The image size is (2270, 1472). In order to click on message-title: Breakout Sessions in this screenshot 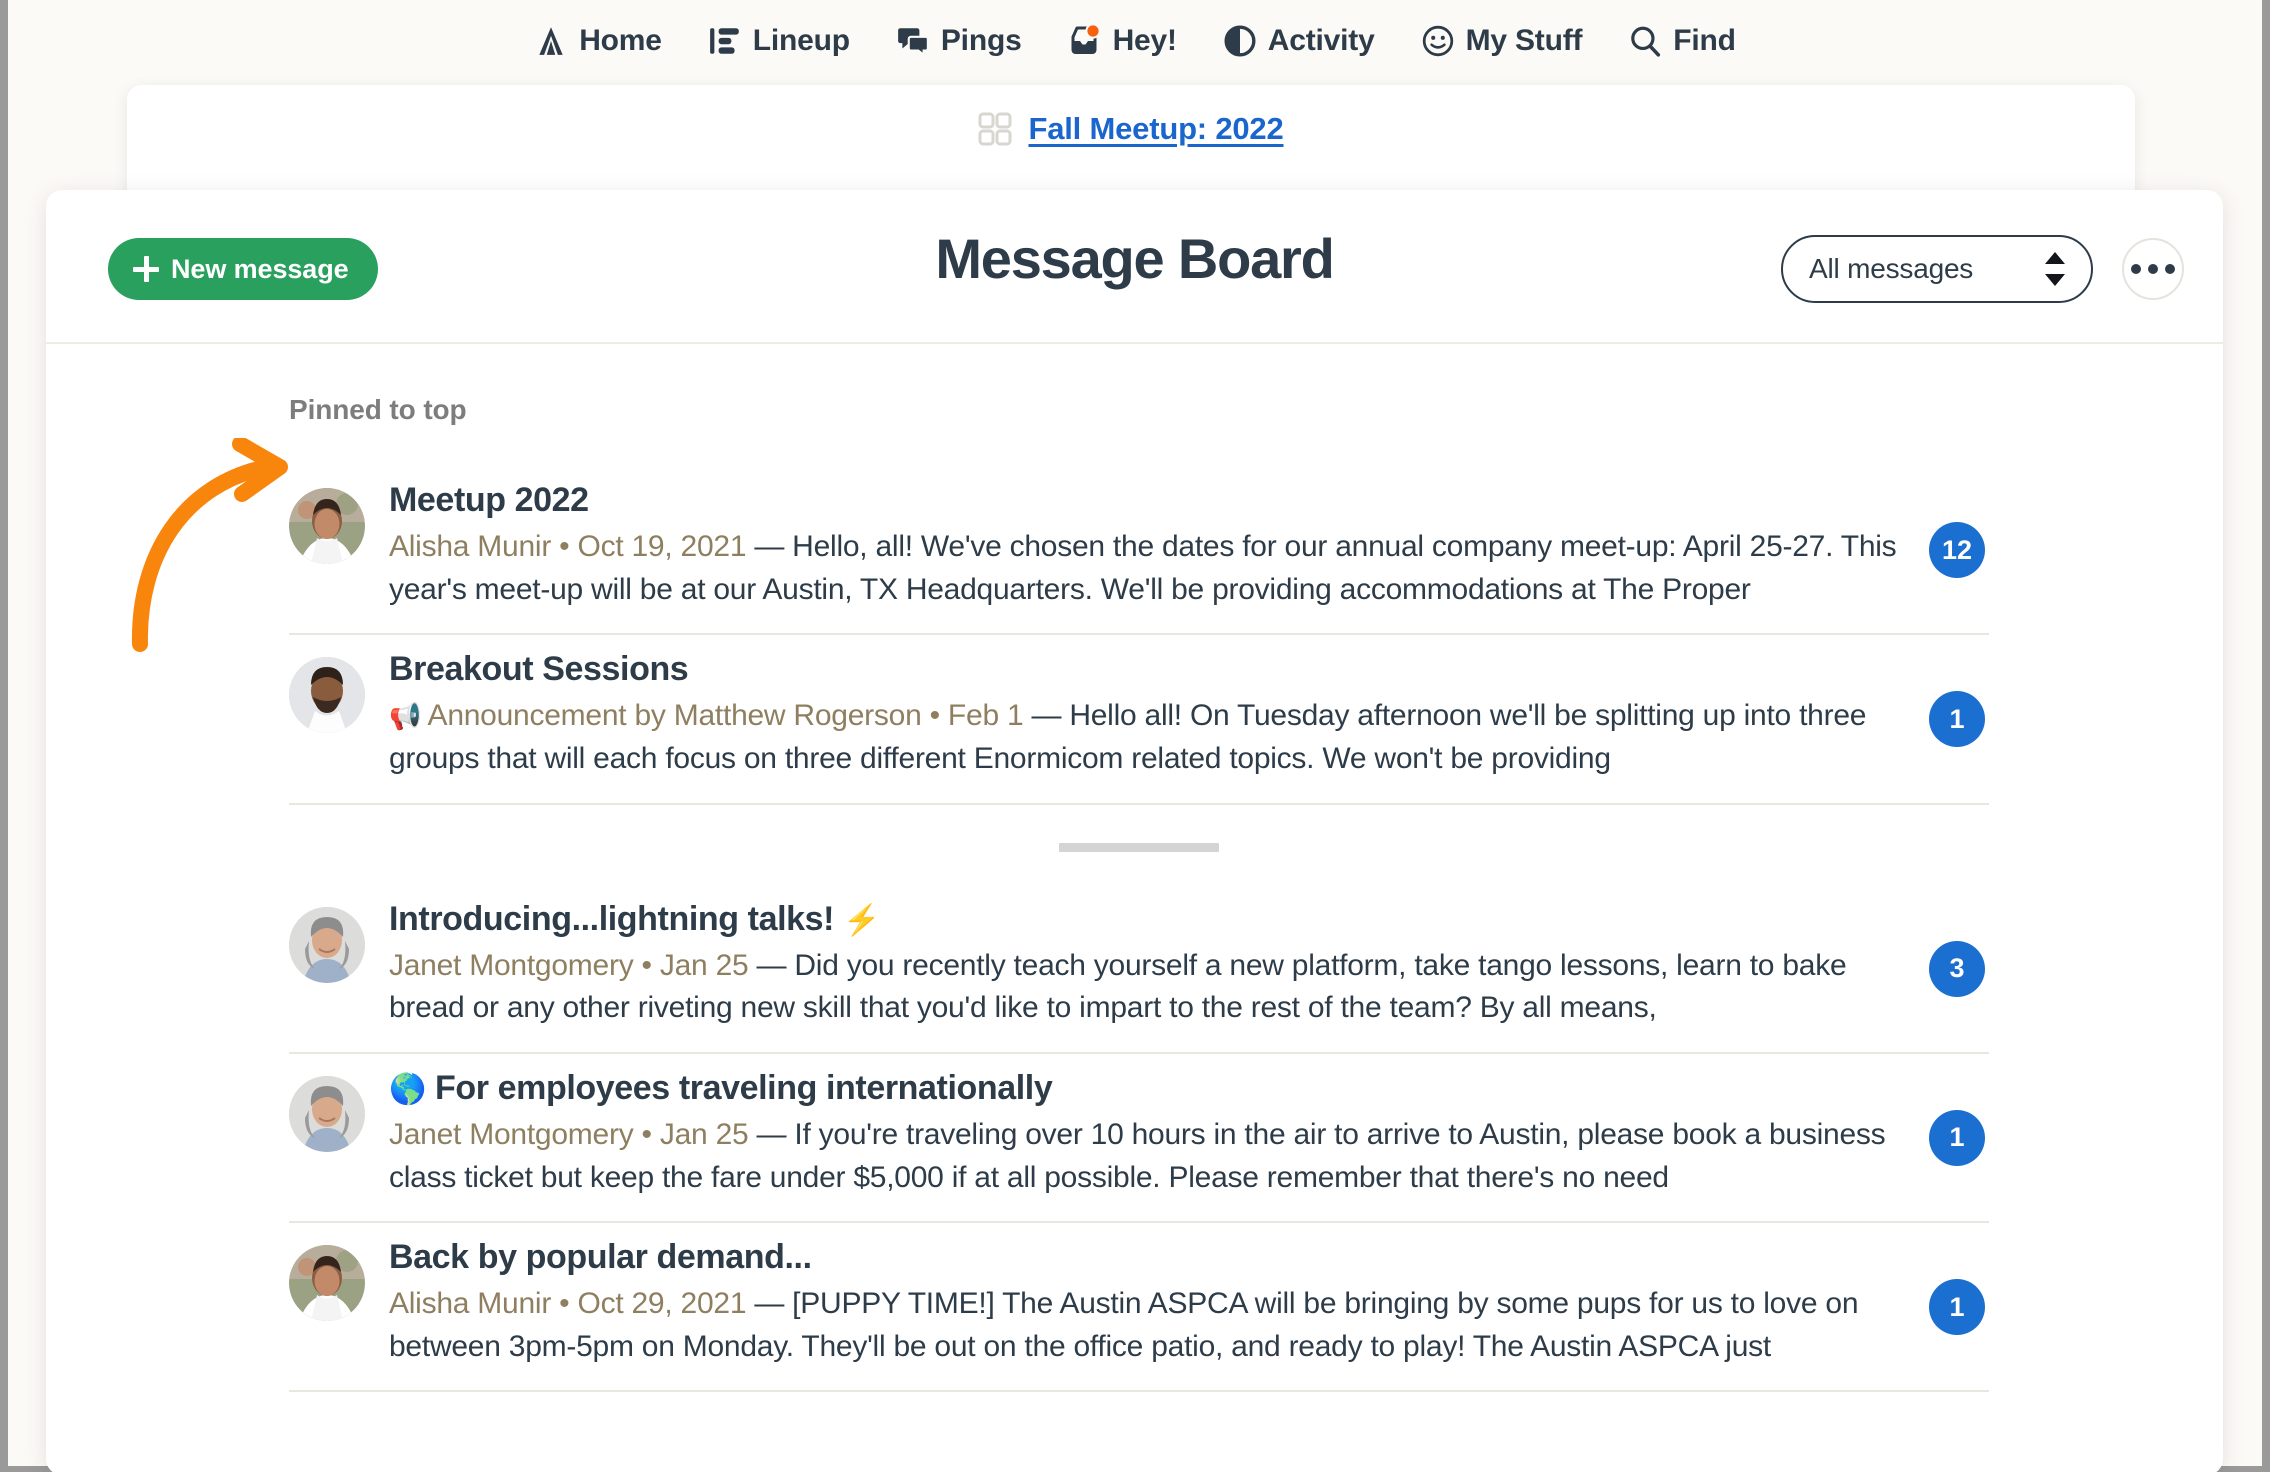, I will do `click(1149, 669)`.